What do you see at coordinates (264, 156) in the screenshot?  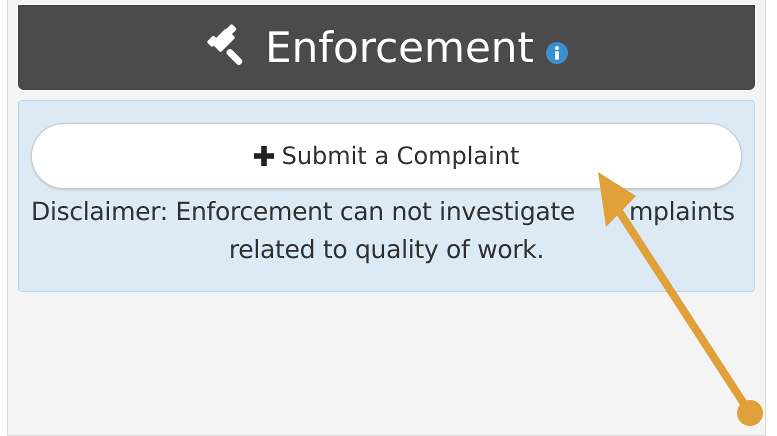 I see `plus-icon` at bounding box center [264, 156].